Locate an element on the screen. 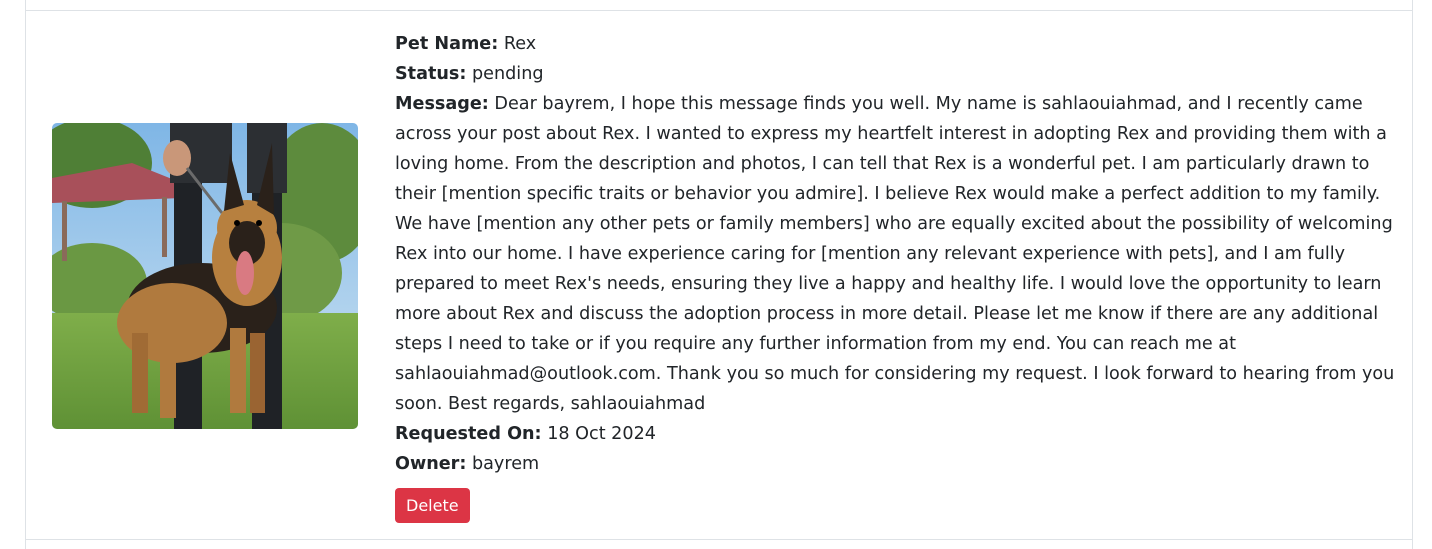 This screenshot has width=1432, height=549. delete-button: Delete is located at coordinates (432, 505).